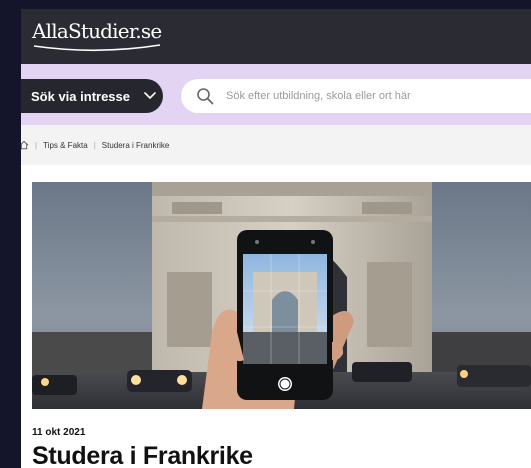  I want to click on site-logo: AllaStudier.se, so click(97, 31).